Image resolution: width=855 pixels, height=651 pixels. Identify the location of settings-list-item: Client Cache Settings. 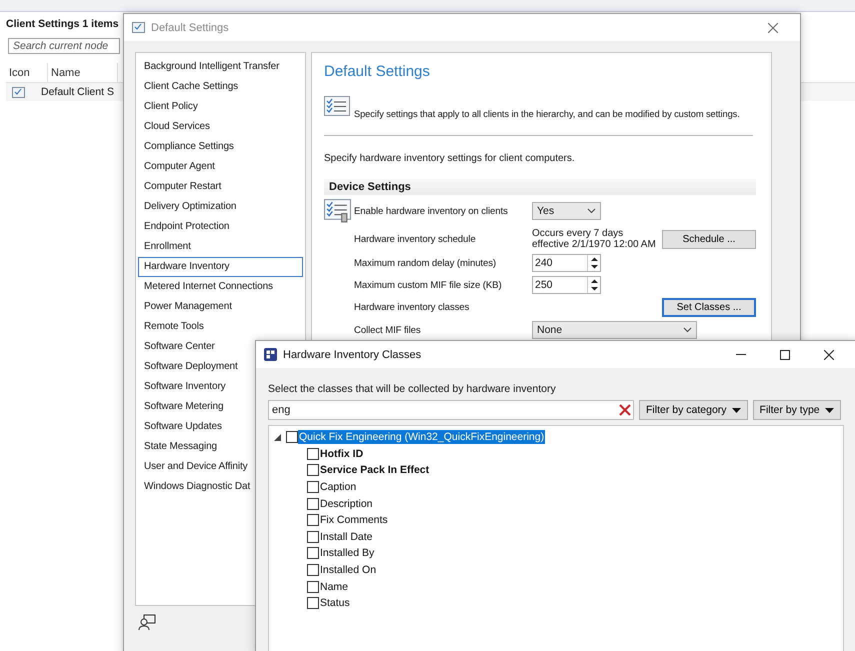
(220, 87).